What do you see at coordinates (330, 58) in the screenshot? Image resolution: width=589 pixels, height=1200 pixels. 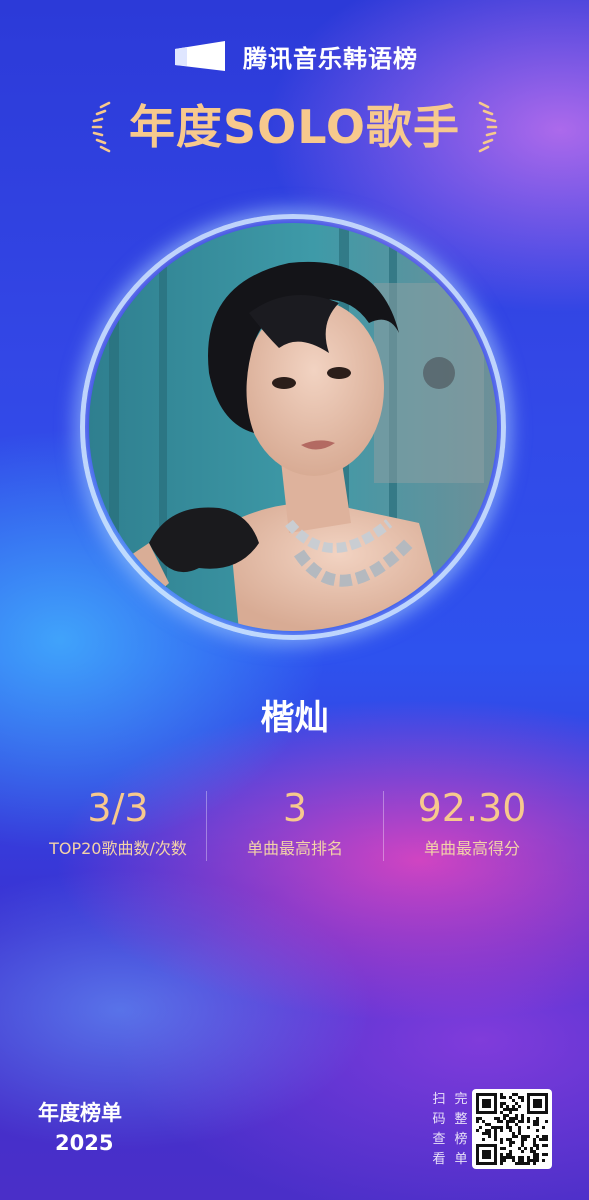 I see `brand-name: 腾讯音乐韩语榜` at bounding box center [330, 58].